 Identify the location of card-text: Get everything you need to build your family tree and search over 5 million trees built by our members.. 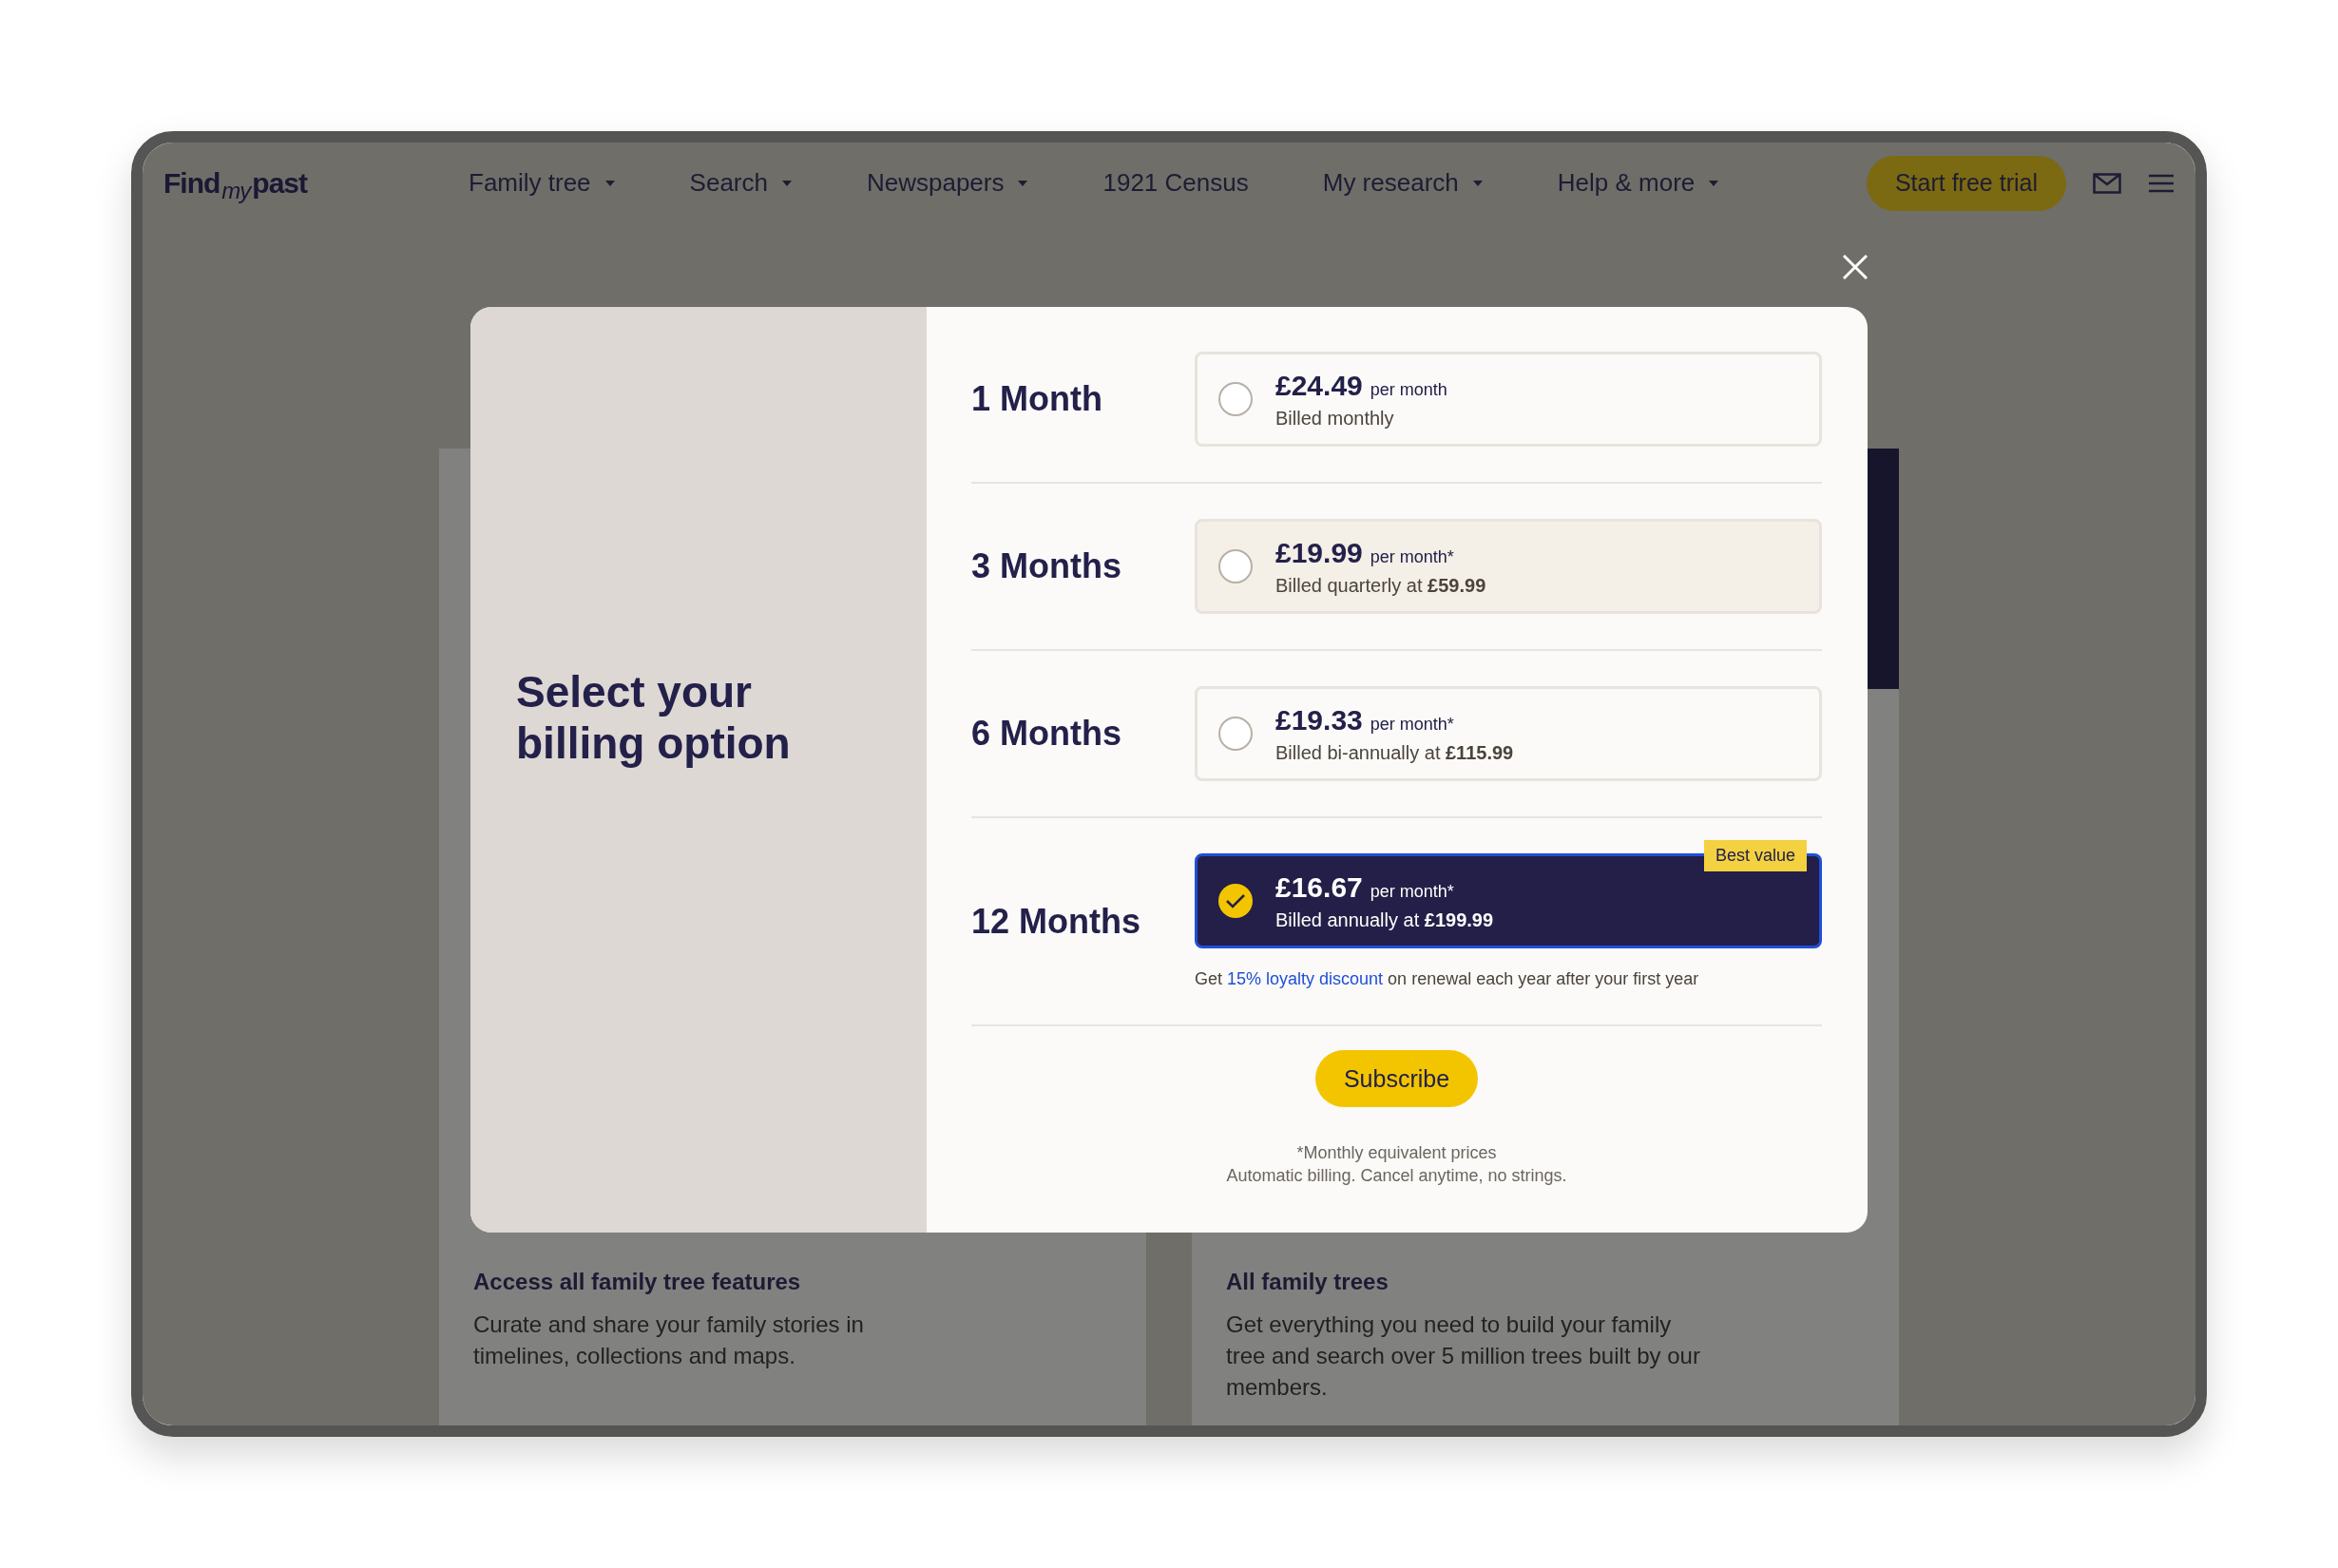
(1463, 1356).